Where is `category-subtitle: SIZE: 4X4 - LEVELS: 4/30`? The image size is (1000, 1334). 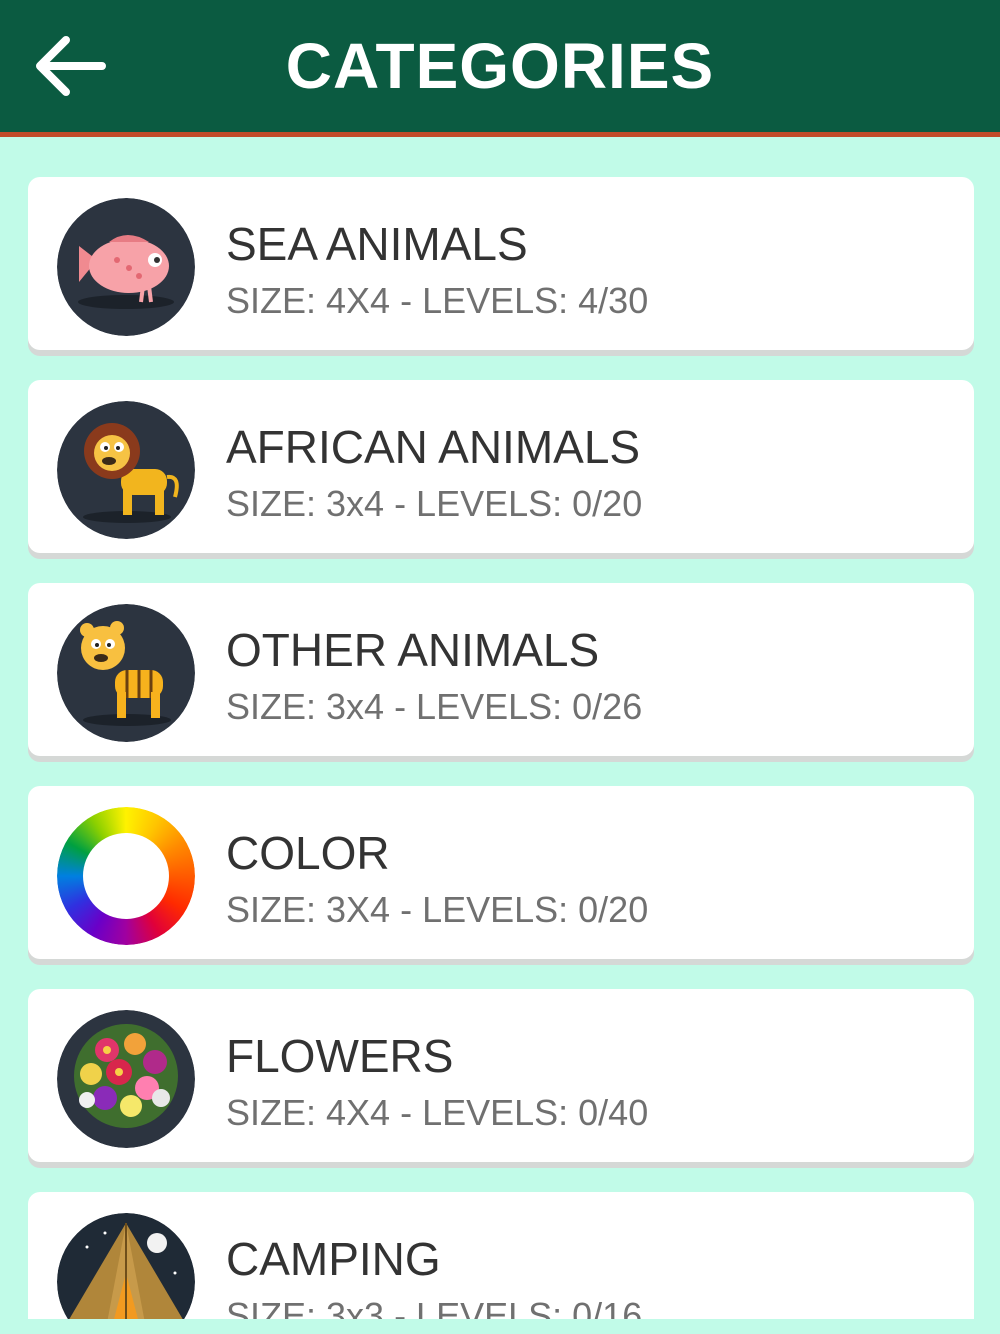
category-subtitle: SIZE: 4X4 - LEVELS: 4/30 is located at coordinates (437, 300).